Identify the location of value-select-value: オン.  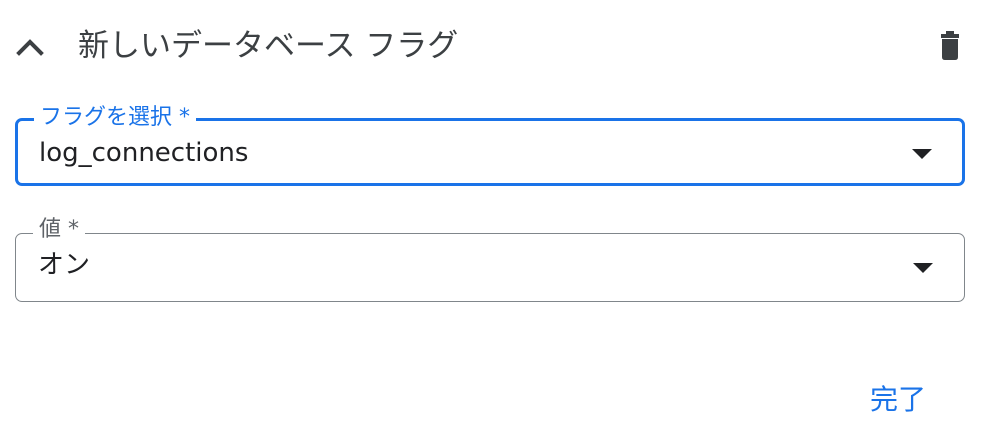
(64, 265).